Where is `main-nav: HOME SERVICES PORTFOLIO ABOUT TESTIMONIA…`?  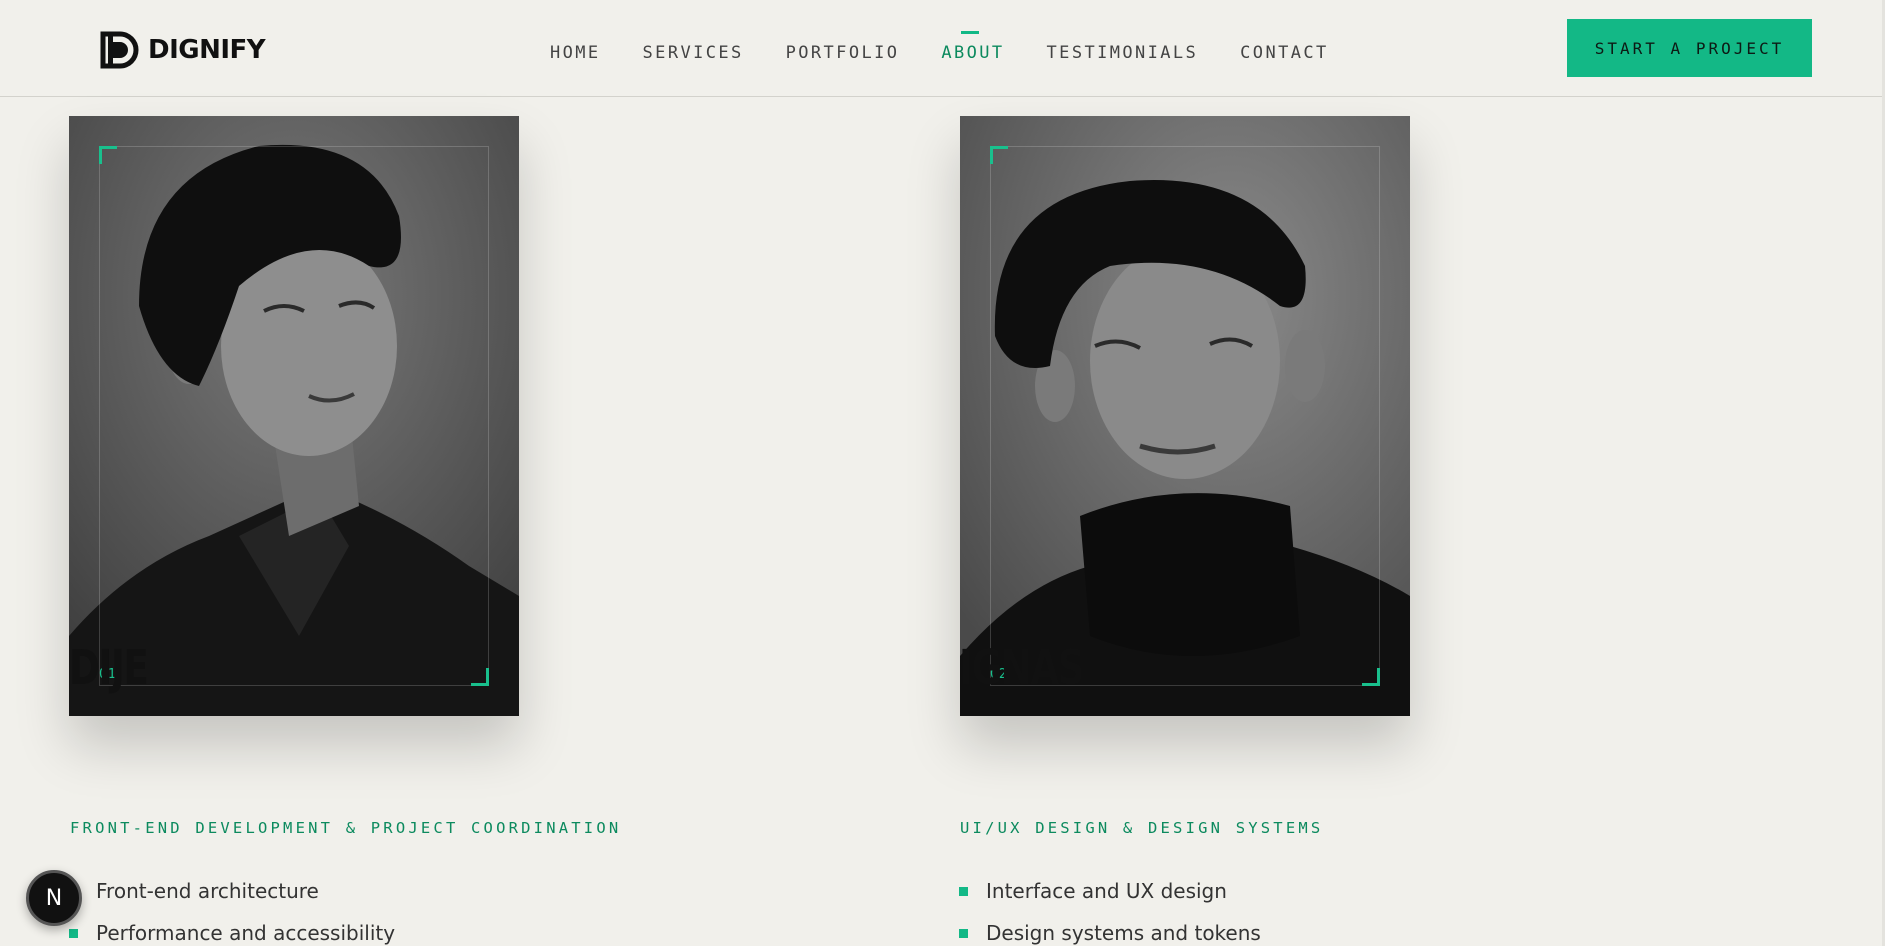
main-nav: HOME SERVICES PORTFOLIO ABOUT TESTIMONIA… is located at coordinates (960, 47).